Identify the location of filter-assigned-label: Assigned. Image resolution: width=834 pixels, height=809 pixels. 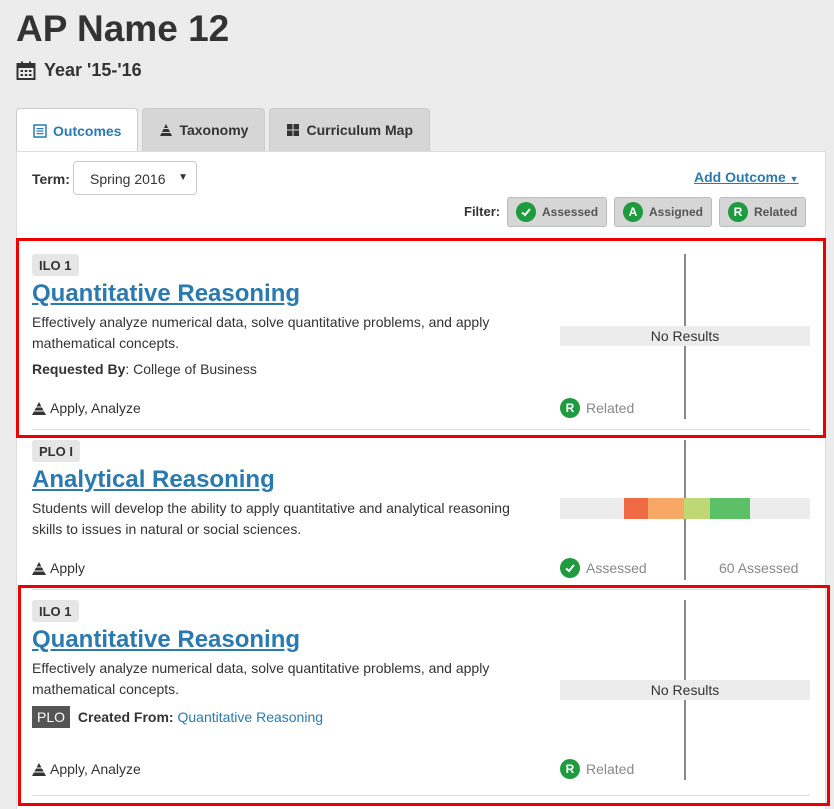
(676, 212).